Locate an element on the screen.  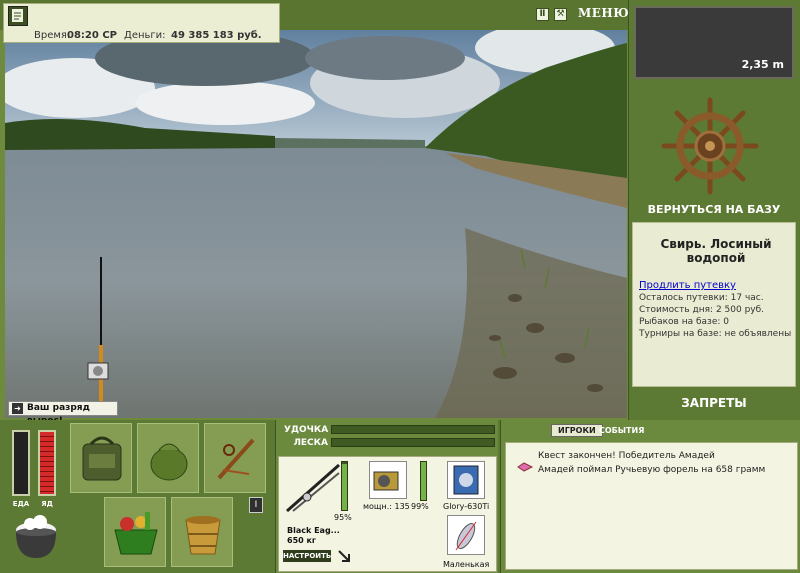
line-spool-icon is located at coordinates (466, 480).